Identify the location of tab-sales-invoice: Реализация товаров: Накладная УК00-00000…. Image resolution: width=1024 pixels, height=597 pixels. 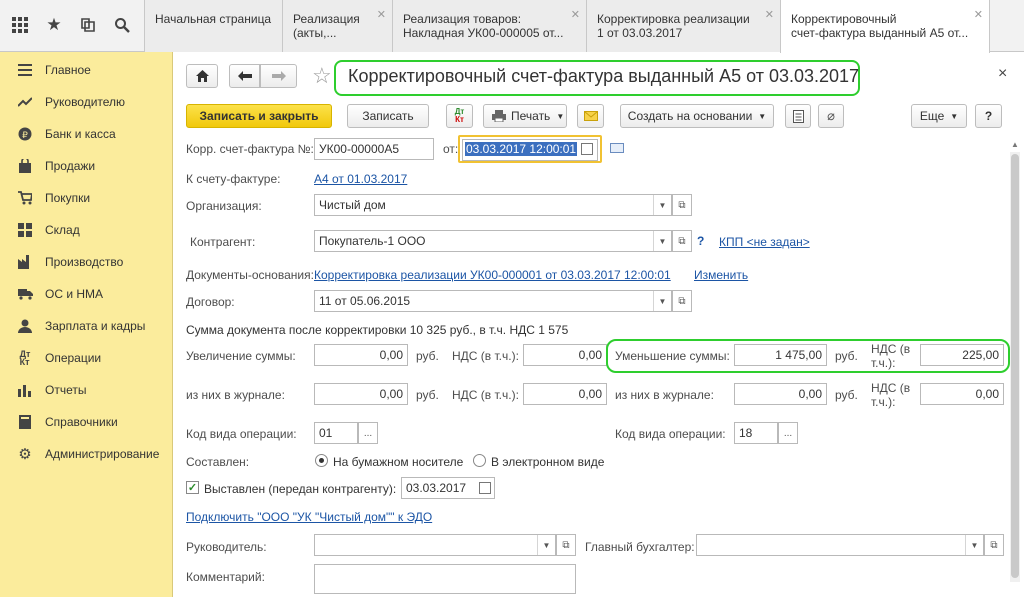
(489, 26).